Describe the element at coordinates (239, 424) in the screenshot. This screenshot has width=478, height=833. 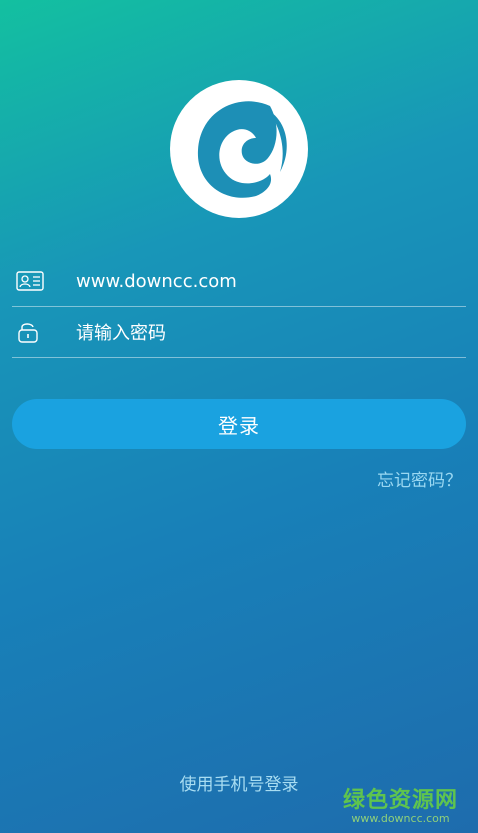
I see `login-button: 登录` at that location.